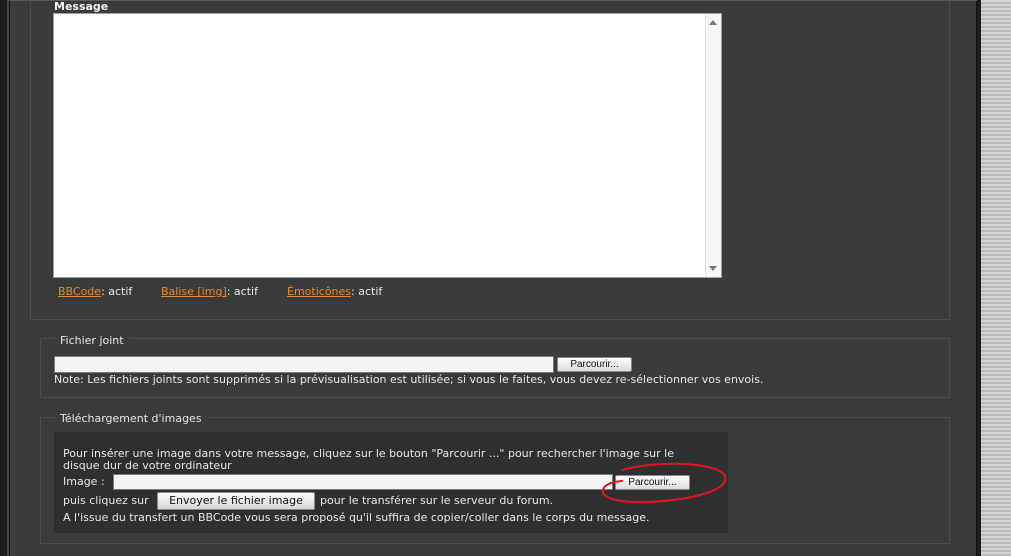 The width and height of the screenshot is (1011, 556). What do you see at coordinates (236, 501) in the screenshot?
I see `send-image-button: Envoyer le fichier image` at bounding box center [236, 501].